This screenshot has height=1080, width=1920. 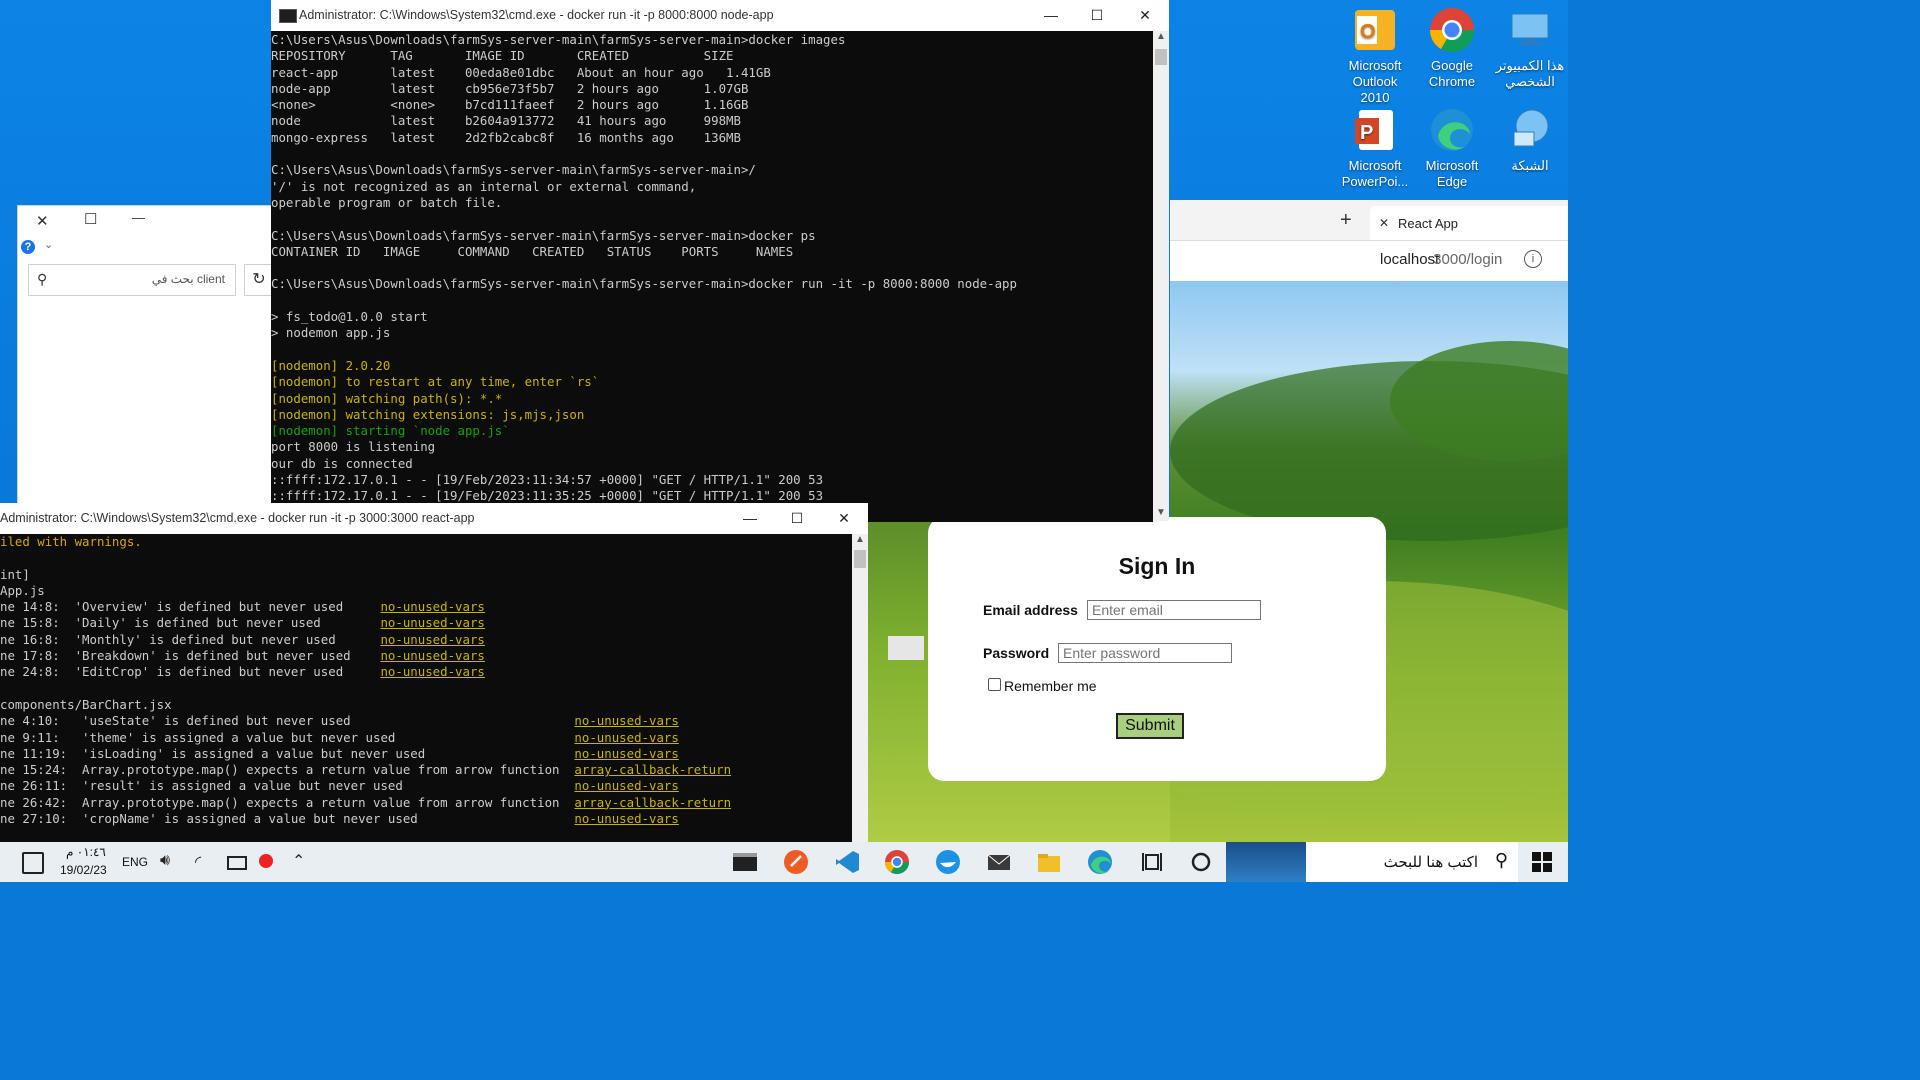 I want to click on desktop-icon-chrome: Google Chrome, so click(x=1452, y=48).